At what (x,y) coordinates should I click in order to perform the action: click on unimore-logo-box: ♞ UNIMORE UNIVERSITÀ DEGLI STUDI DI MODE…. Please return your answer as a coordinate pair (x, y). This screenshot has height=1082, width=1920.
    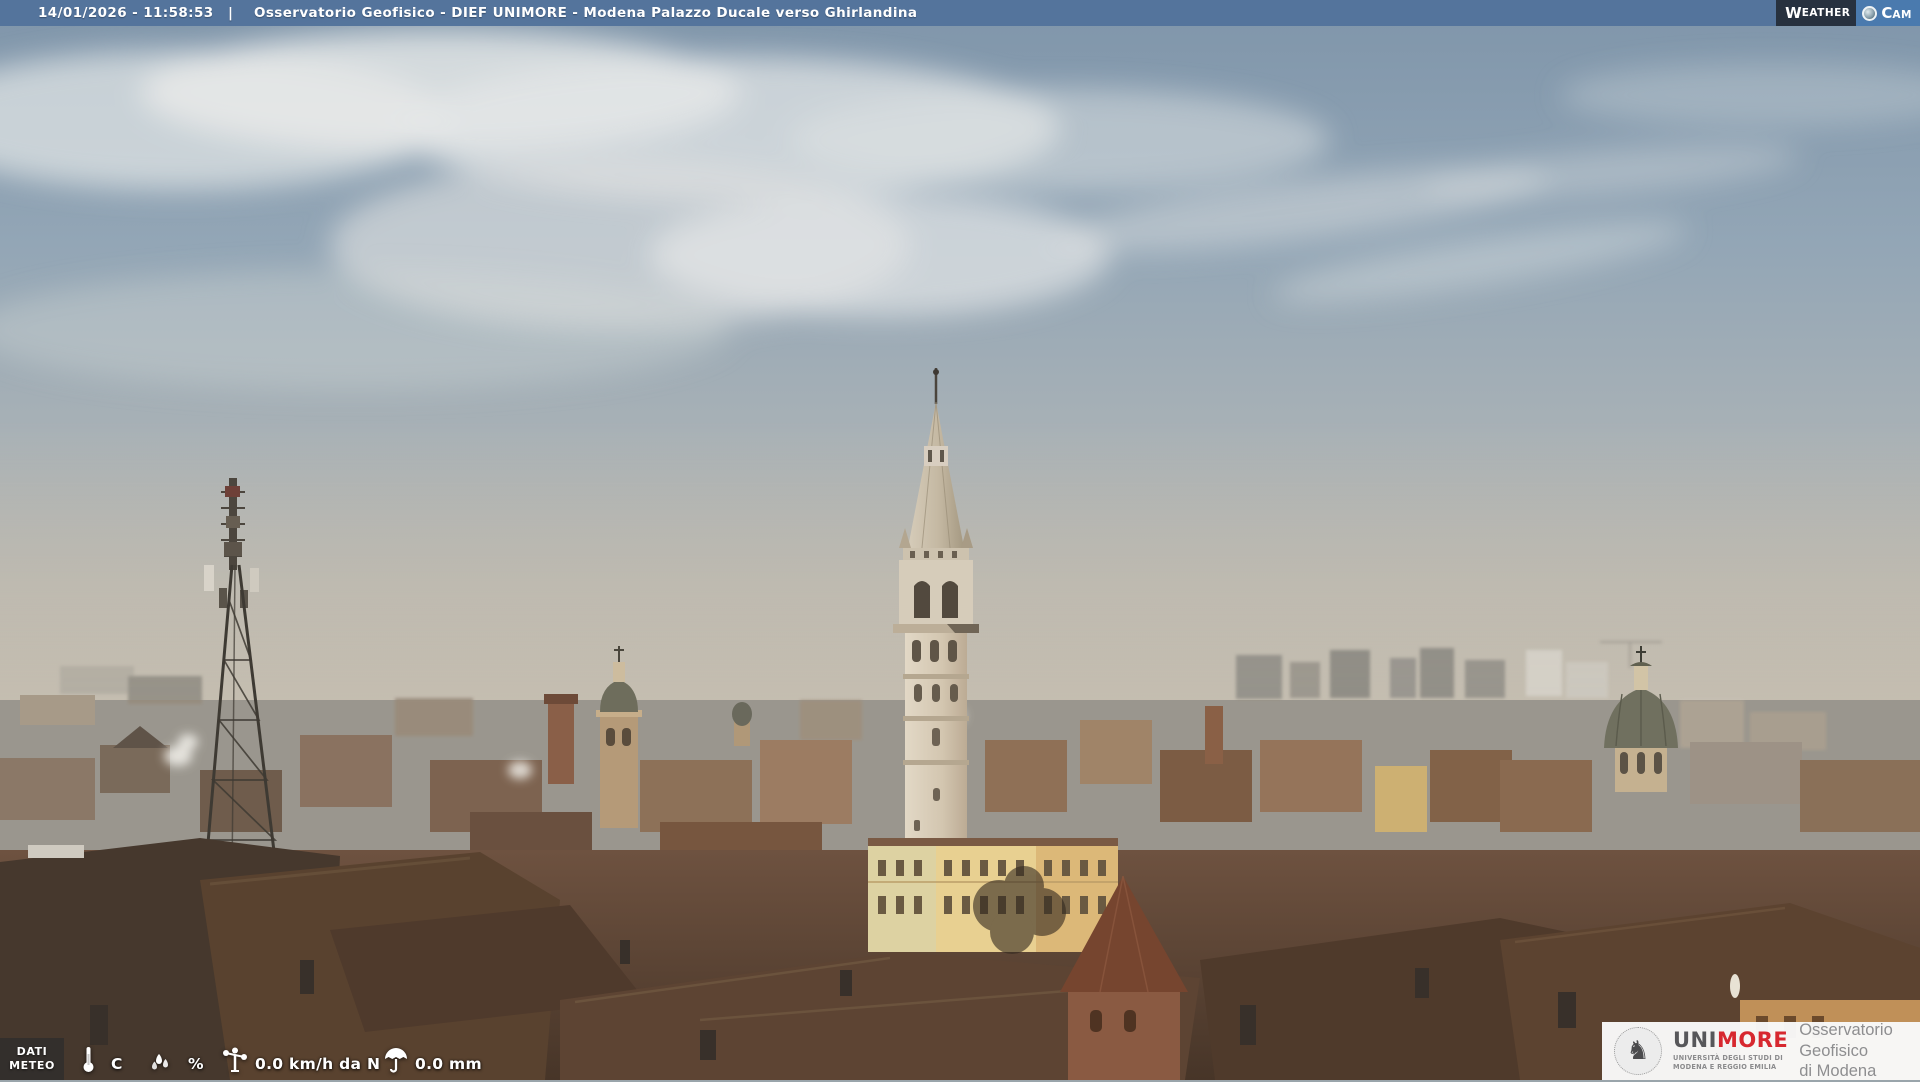
    Looking at the image, I should click on (1761, 1051).